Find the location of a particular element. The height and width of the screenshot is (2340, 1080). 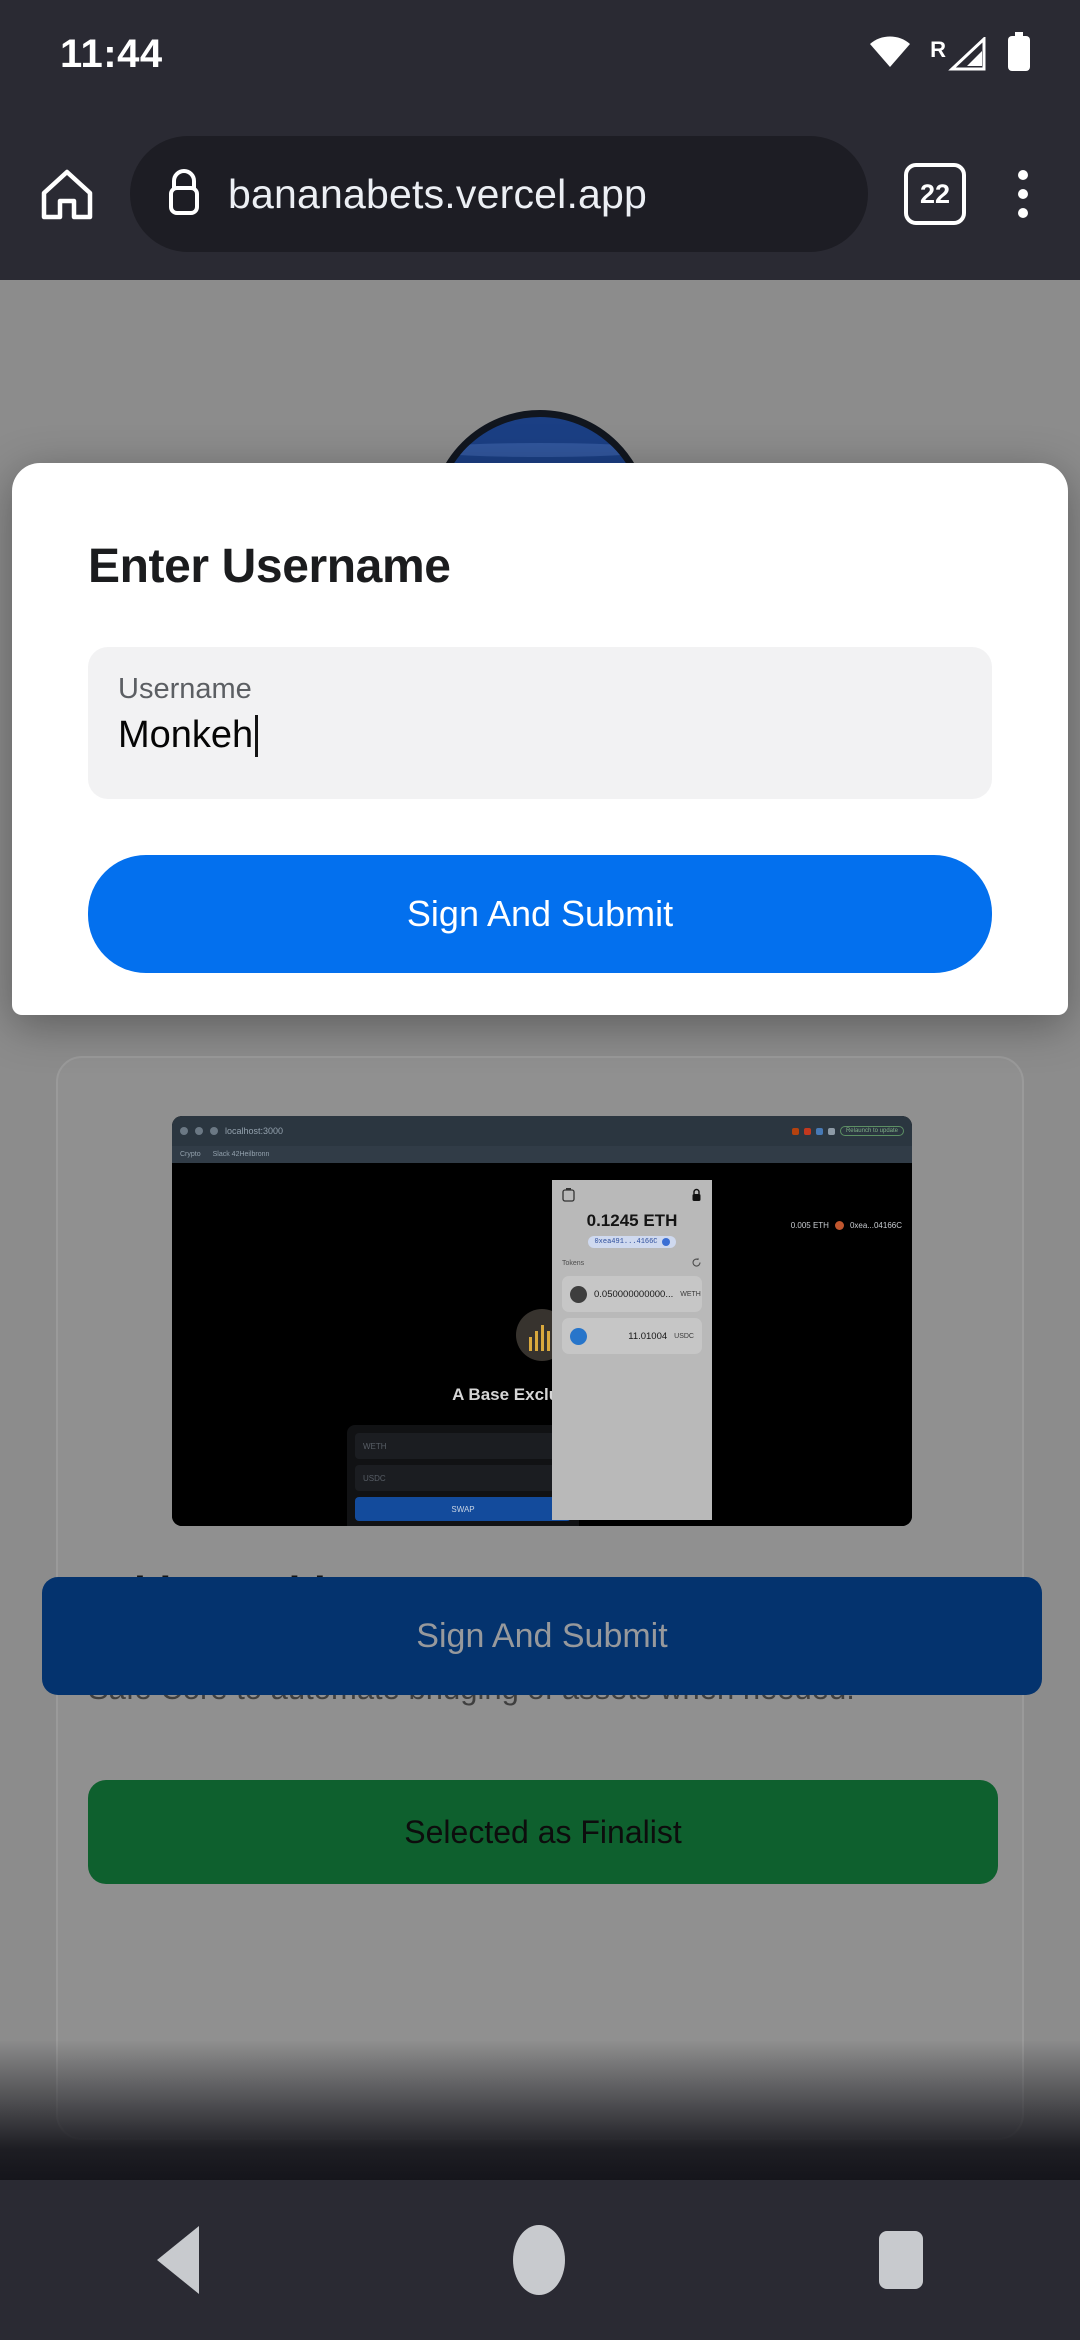

url-bar: bananabets.vercel.app is located at coordinates (499, 194).